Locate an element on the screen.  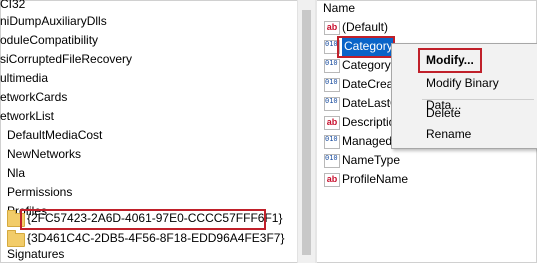
tree-item: NewNetworks is located at coordinates (44, 154).